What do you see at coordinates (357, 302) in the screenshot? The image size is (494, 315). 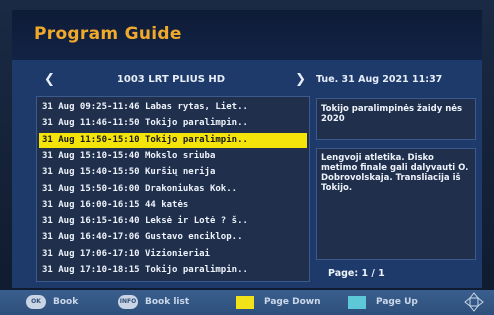 I see `cyan-key-icon` at bounding box center [357, 302].